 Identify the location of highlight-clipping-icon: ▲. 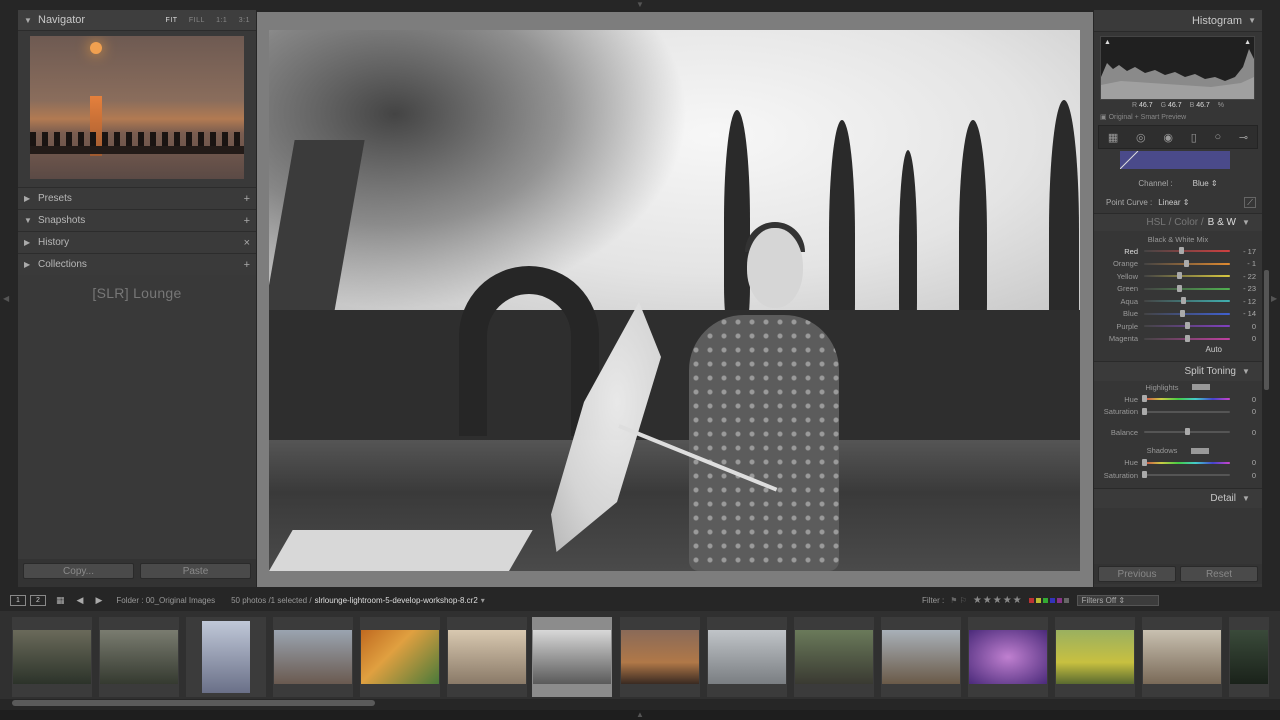
(1247, 42).